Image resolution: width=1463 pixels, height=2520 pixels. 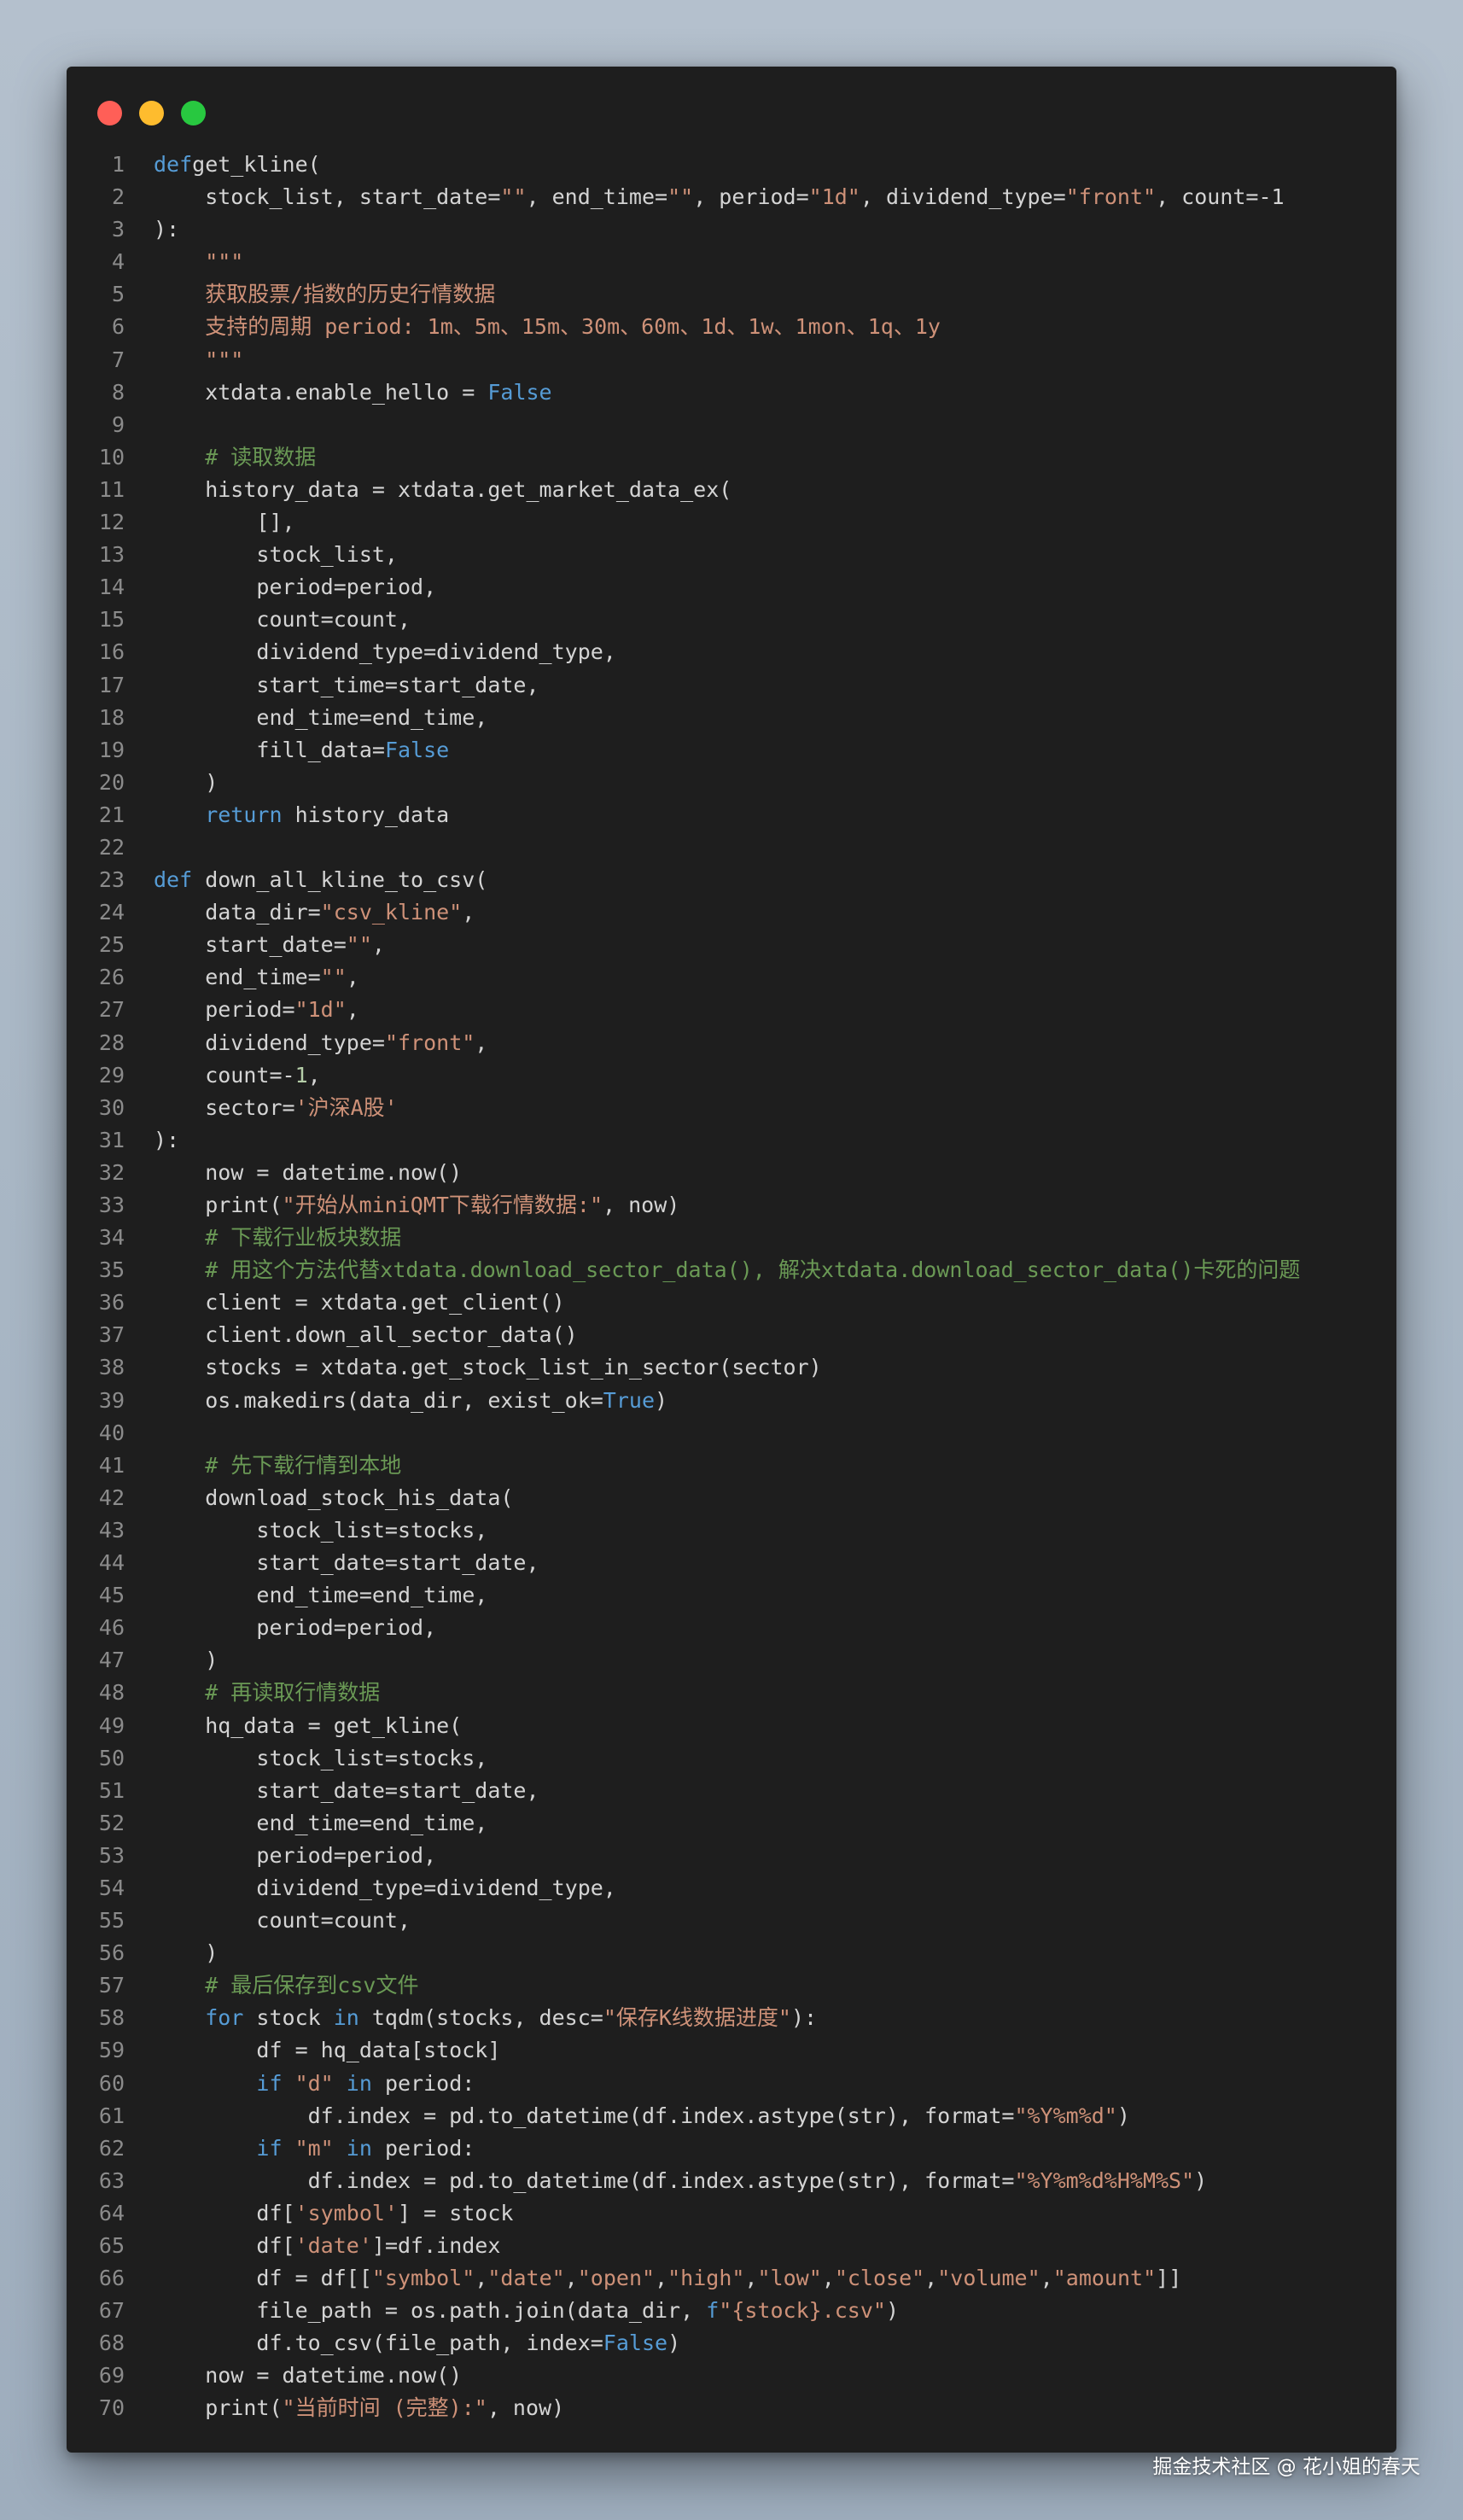 What do you see at coordinates (732, 1953) in the screenshot?
I see `code-line: 56 )` at bounding box center [732, 1953].